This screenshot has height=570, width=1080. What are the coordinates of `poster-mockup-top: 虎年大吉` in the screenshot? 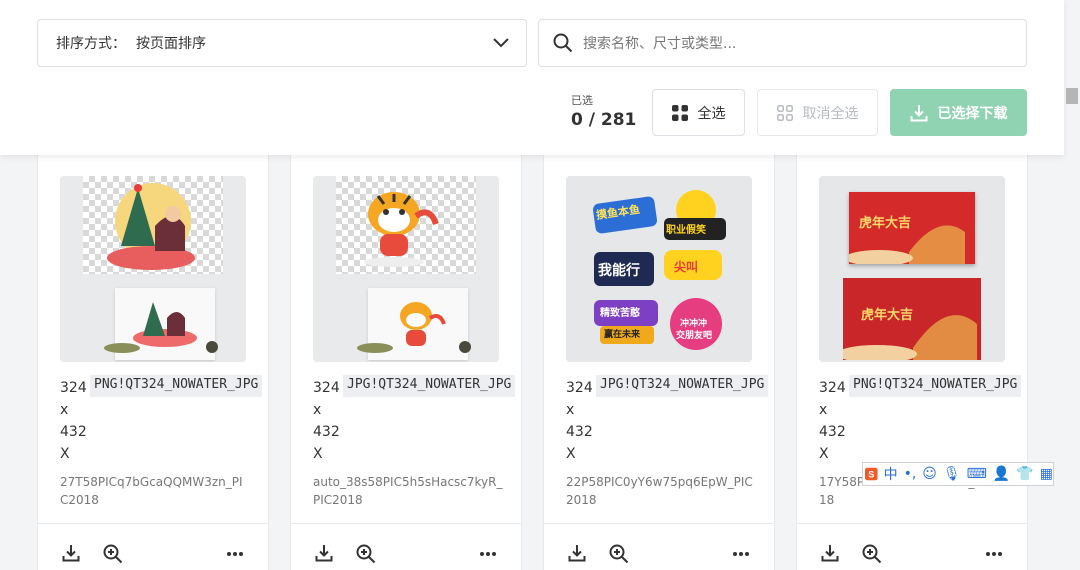 It's located at (910, 229).